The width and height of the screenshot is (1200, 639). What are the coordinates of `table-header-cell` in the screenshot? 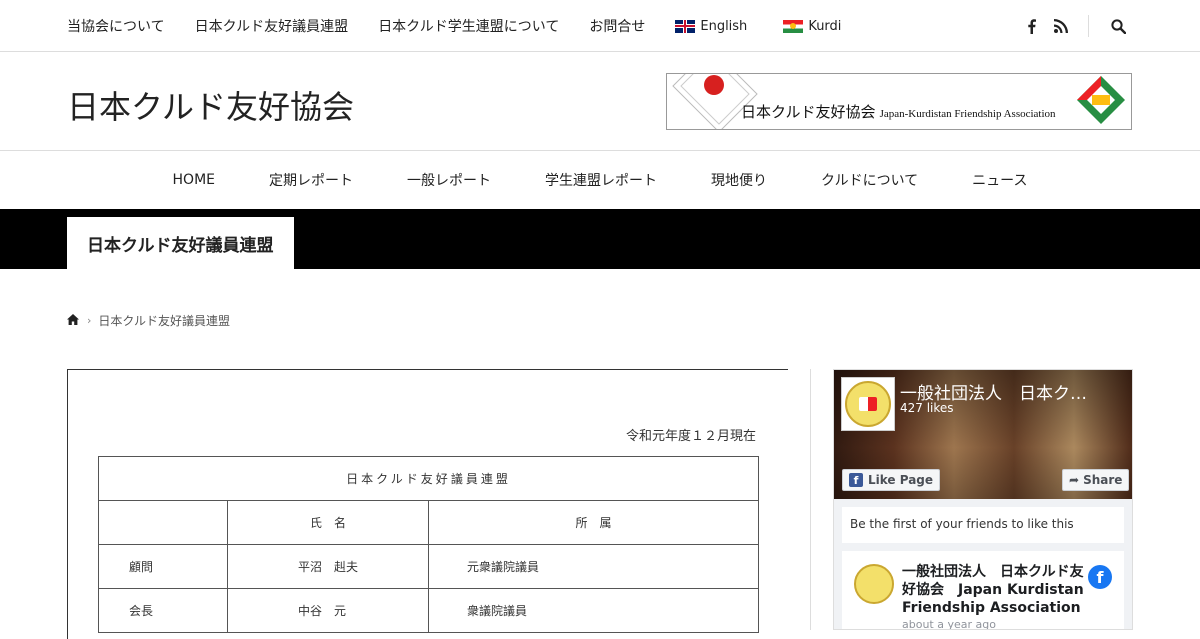 It's located at (163, 522).